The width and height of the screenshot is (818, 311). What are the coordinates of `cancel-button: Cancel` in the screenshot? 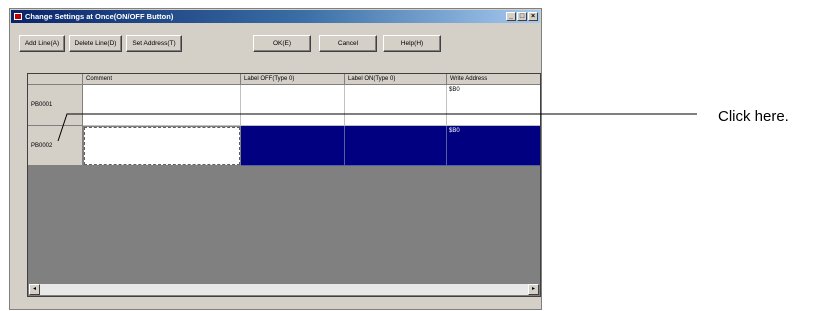 It's located at (348, 43).